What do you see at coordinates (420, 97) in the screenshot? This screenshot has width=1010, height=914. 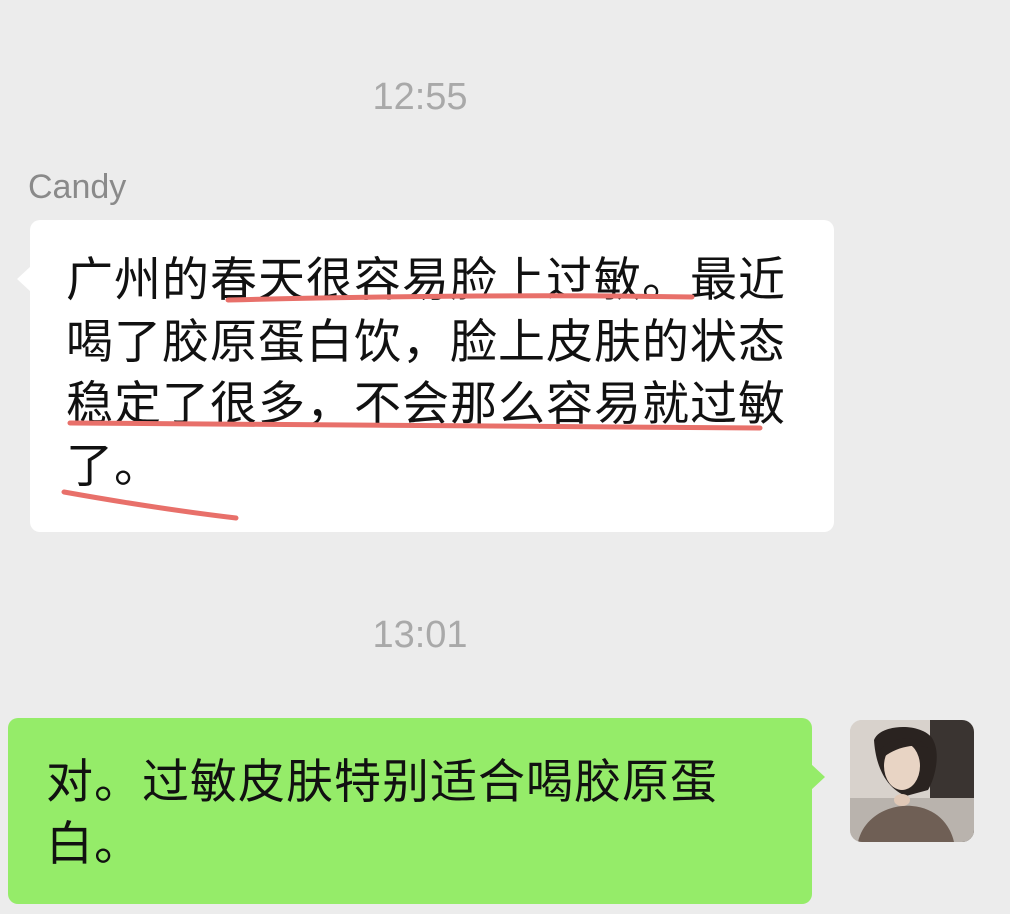 I see `timestamp: 12:55` at bounding box center [420, 97].